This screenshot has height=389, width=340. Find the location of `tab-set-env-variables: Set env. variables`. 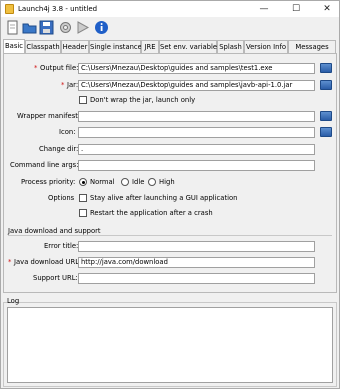

tab-set-env-variables: Set env. variables is located at coordinates (190, 46).